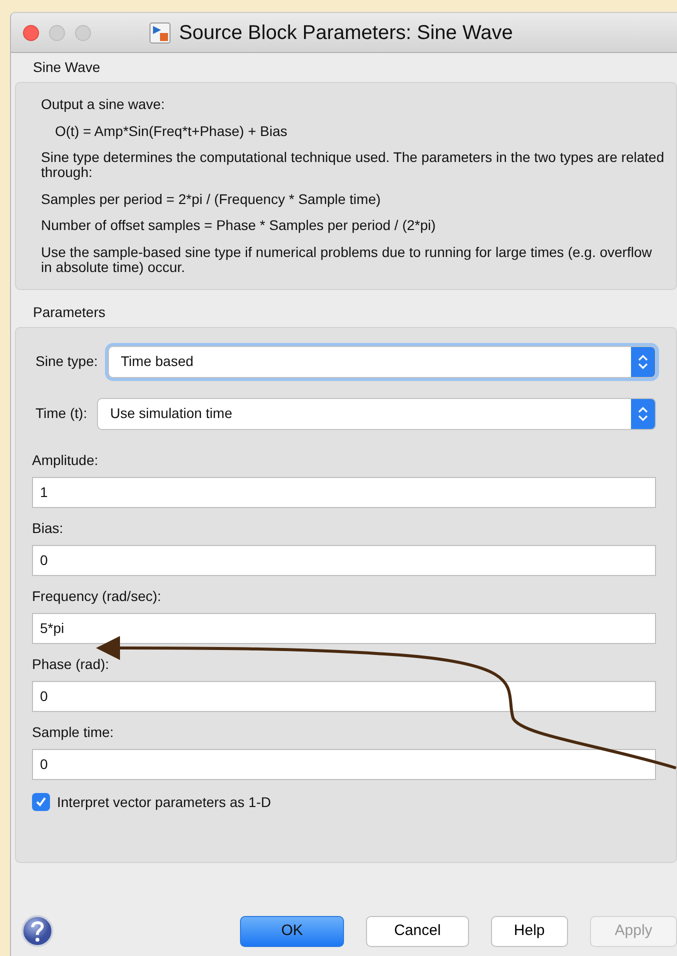 The image size is (677, 956). Describe the element at coordinates (66, 361) in the screenshot. I see `field-label: Sine type:` at that location.